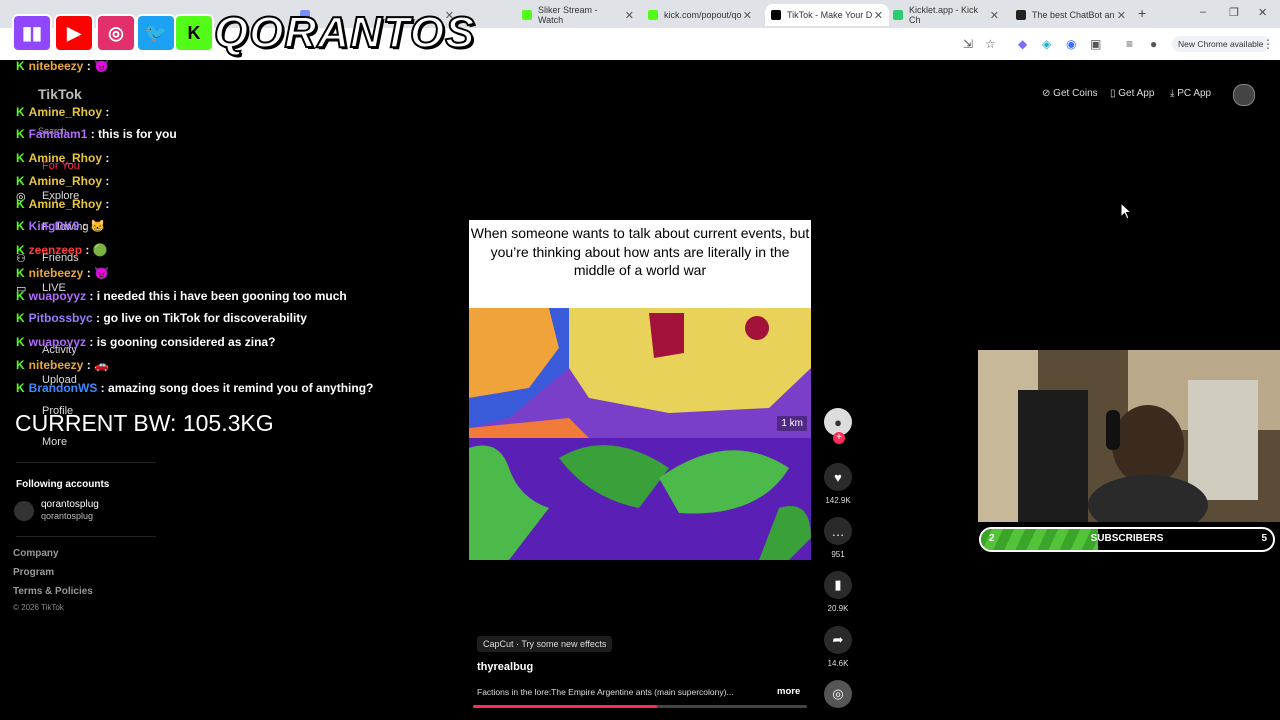 The width and height of the screenshot is (1280, 720). Describe the element at coordinates (60, 318) in the screenshot. I see `chat-username: Pitbossbyc` at that location.